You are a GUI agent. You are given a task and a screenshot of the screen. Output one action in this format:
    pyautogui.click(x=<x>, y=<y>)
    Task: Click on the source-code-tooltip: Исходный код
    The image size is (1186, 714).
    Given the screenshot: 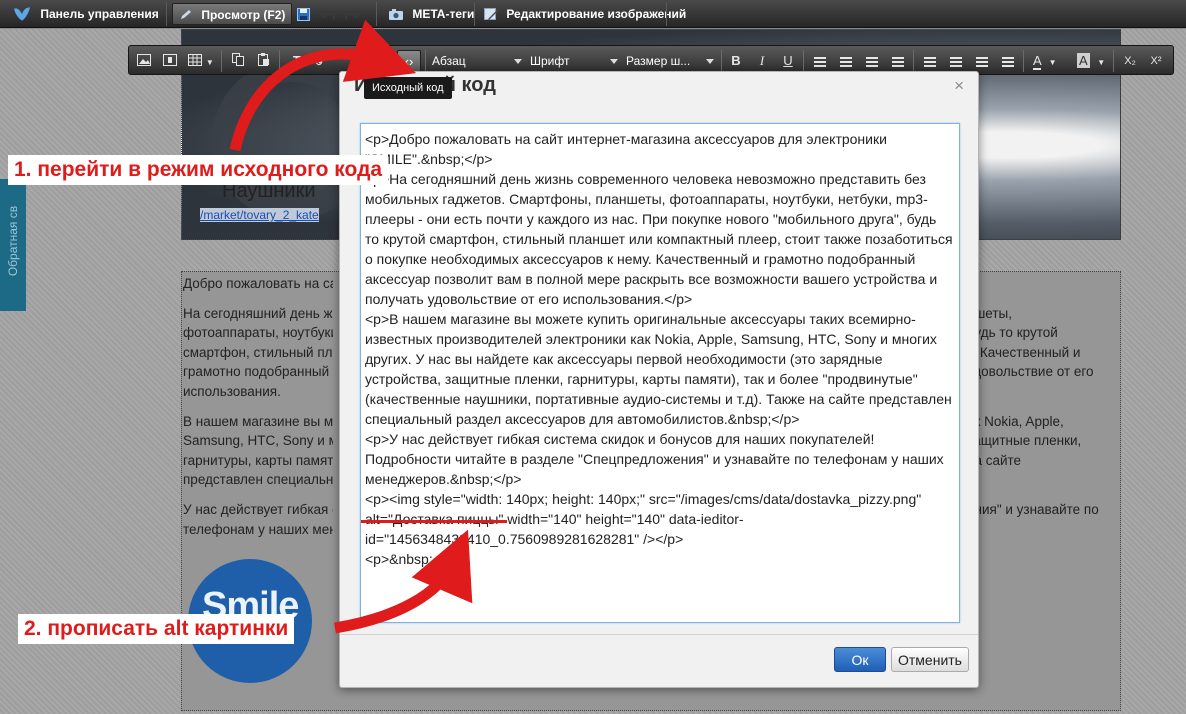 What is the action you would take?
    pyautogui.click(x=408, y=88)
    